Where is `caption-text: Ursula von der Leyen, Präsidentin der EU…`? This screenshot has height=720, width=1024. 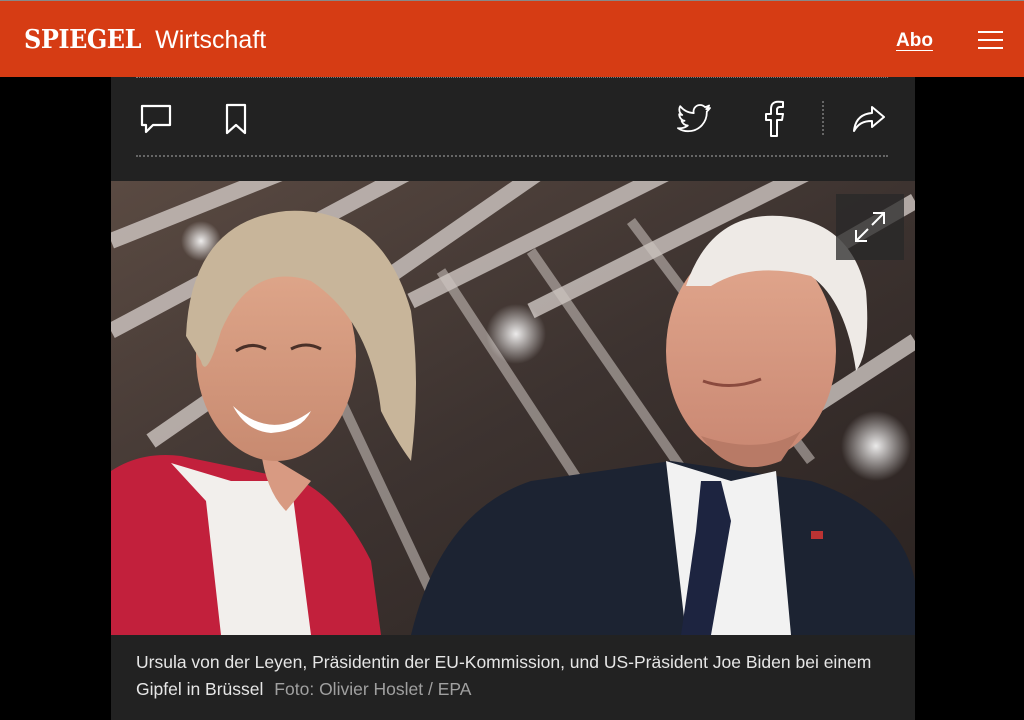
caption-text: Ursula von der Leyen, Präsidentin der EU… is located at coordinates (504, 675).